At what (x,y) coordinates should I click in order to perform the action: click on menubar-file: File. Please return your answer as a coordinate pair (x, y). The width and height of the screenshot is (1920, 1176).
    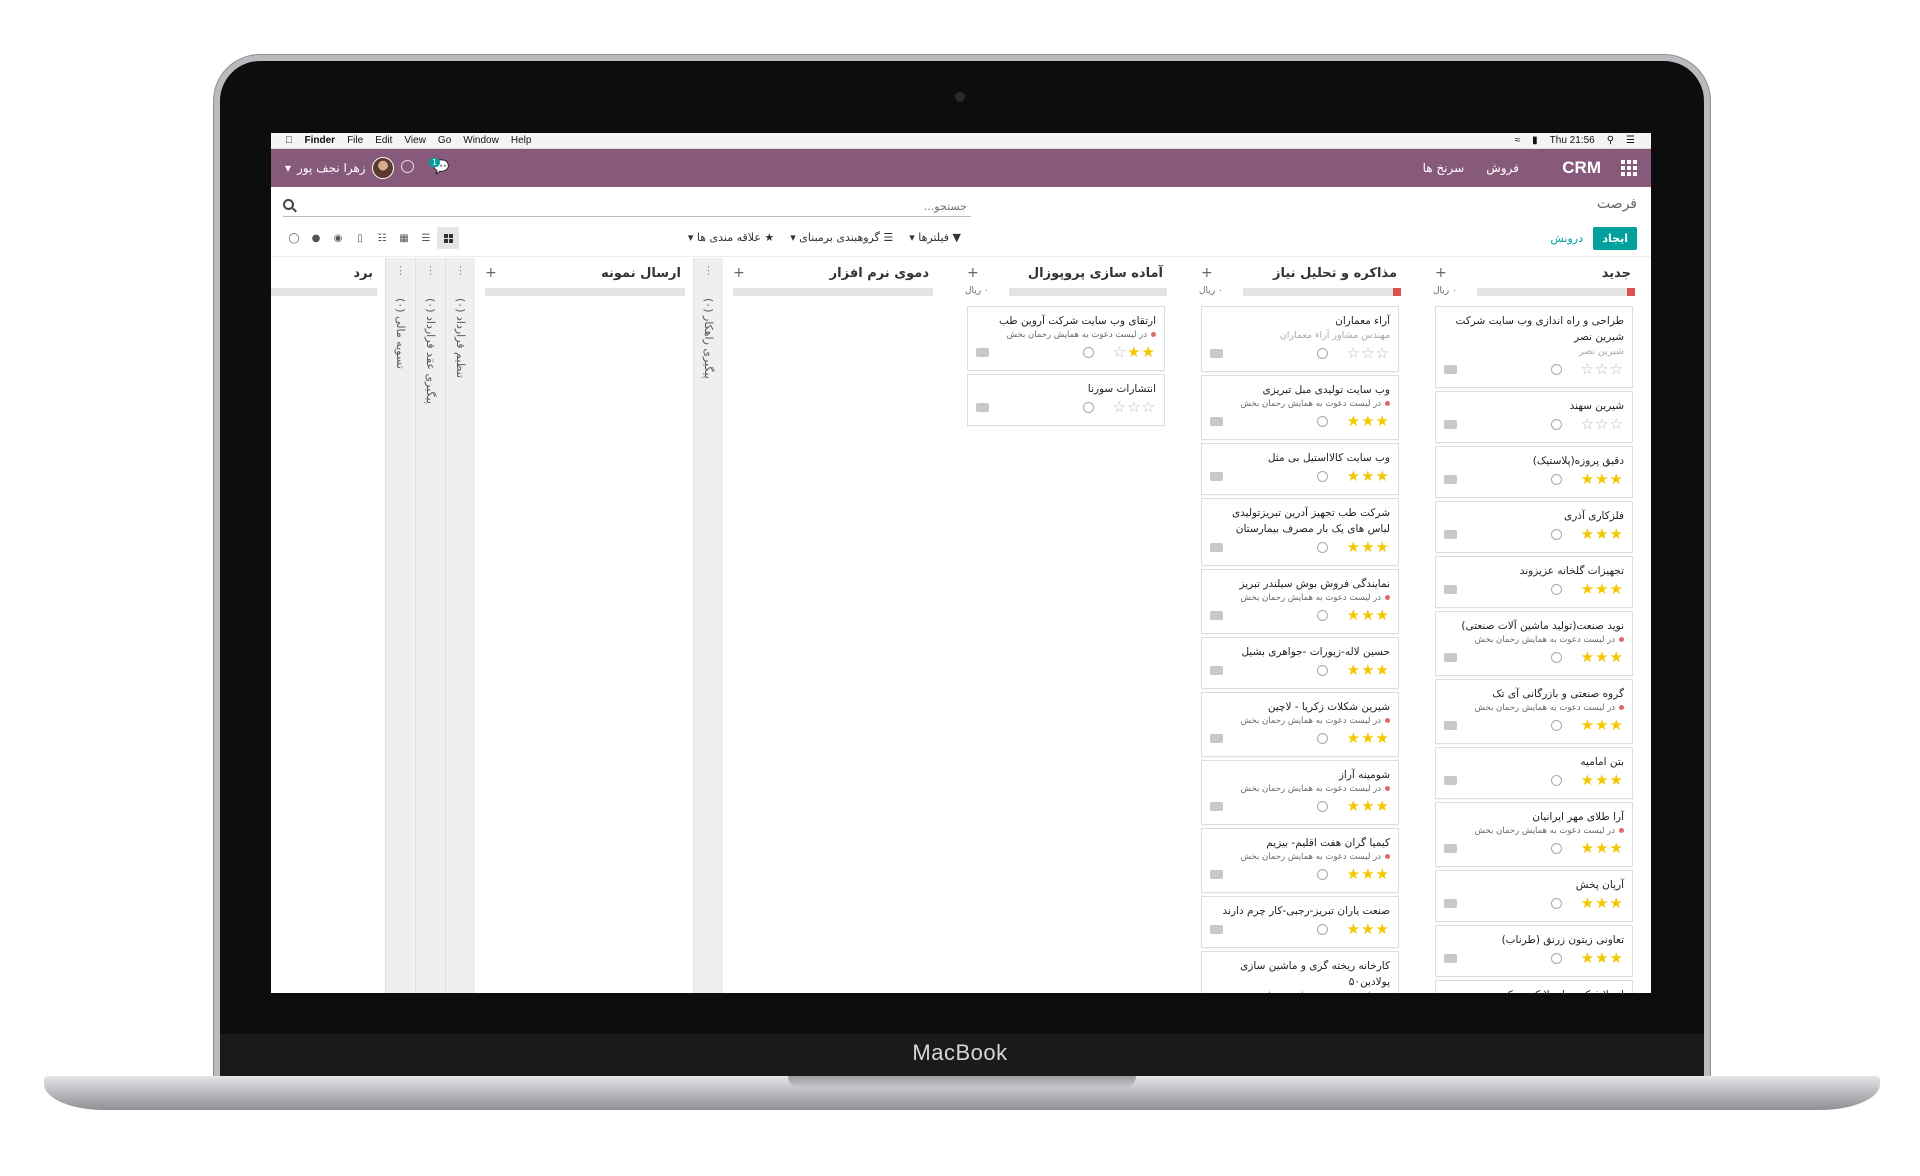
    Looking at the image, I should click on (355, 140).